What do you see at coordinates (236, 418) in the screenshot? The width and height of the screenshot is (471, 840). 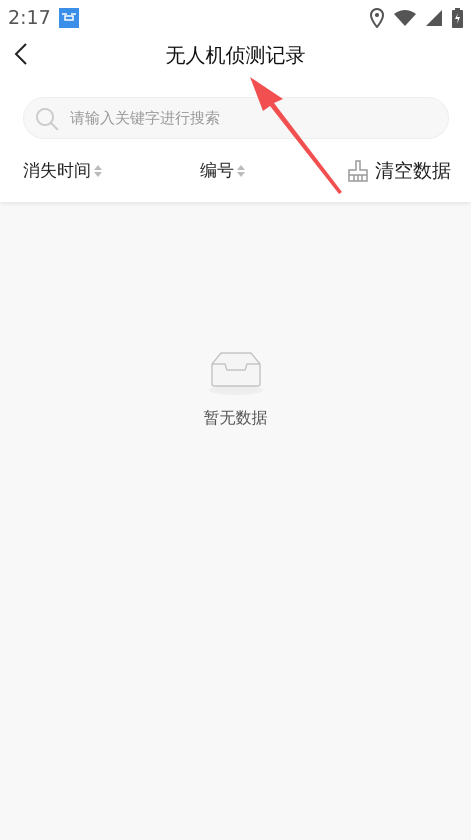 I see `empty-message: 暂无数据` at bounding box center [236, 418].